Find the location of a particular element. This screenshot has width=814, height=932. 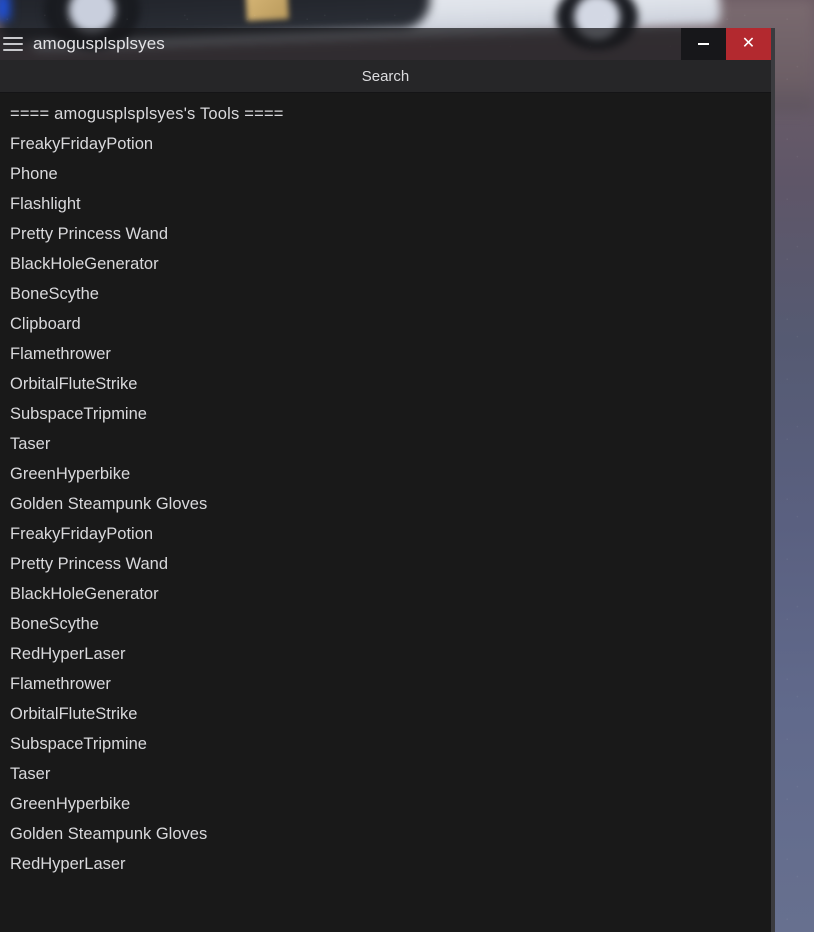

window-controls: ✕ is located at coordinates (726, 44).